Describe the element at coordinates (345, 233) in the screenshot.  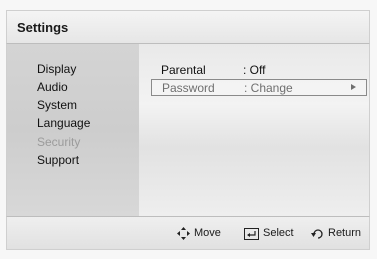
I see `hint-return-label: Return` at that location.